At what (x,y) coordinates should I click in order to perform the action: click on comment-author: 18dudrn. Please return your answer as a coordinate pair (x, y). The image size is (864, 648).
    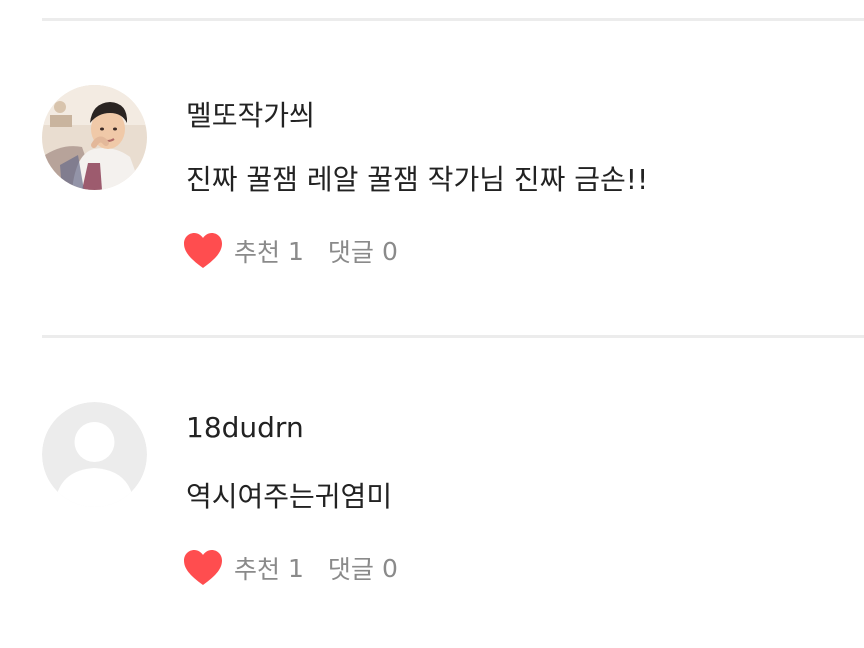
    Looking at the image, I should click on (245, 427).